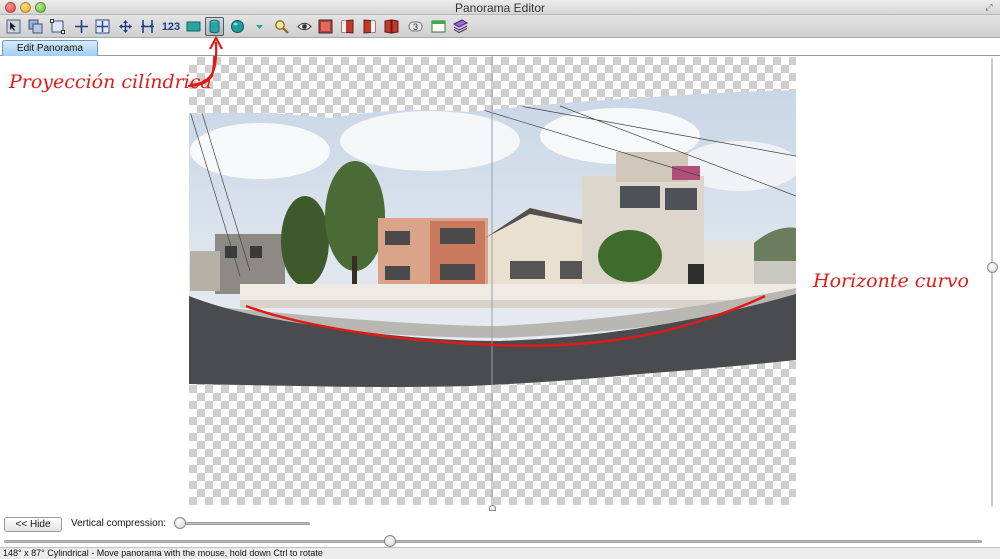  Describe the element at coordinates (438, 26) in the screenshot. I see `window-icon` at that location.